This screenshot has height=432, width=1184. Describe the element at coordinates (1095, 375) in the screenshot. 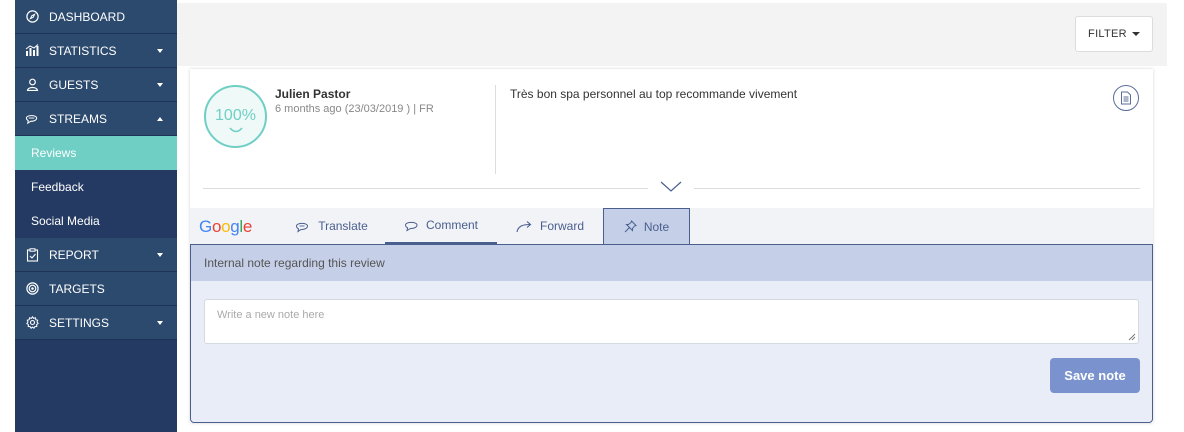

I see `save-note-button: Save note` at that location.